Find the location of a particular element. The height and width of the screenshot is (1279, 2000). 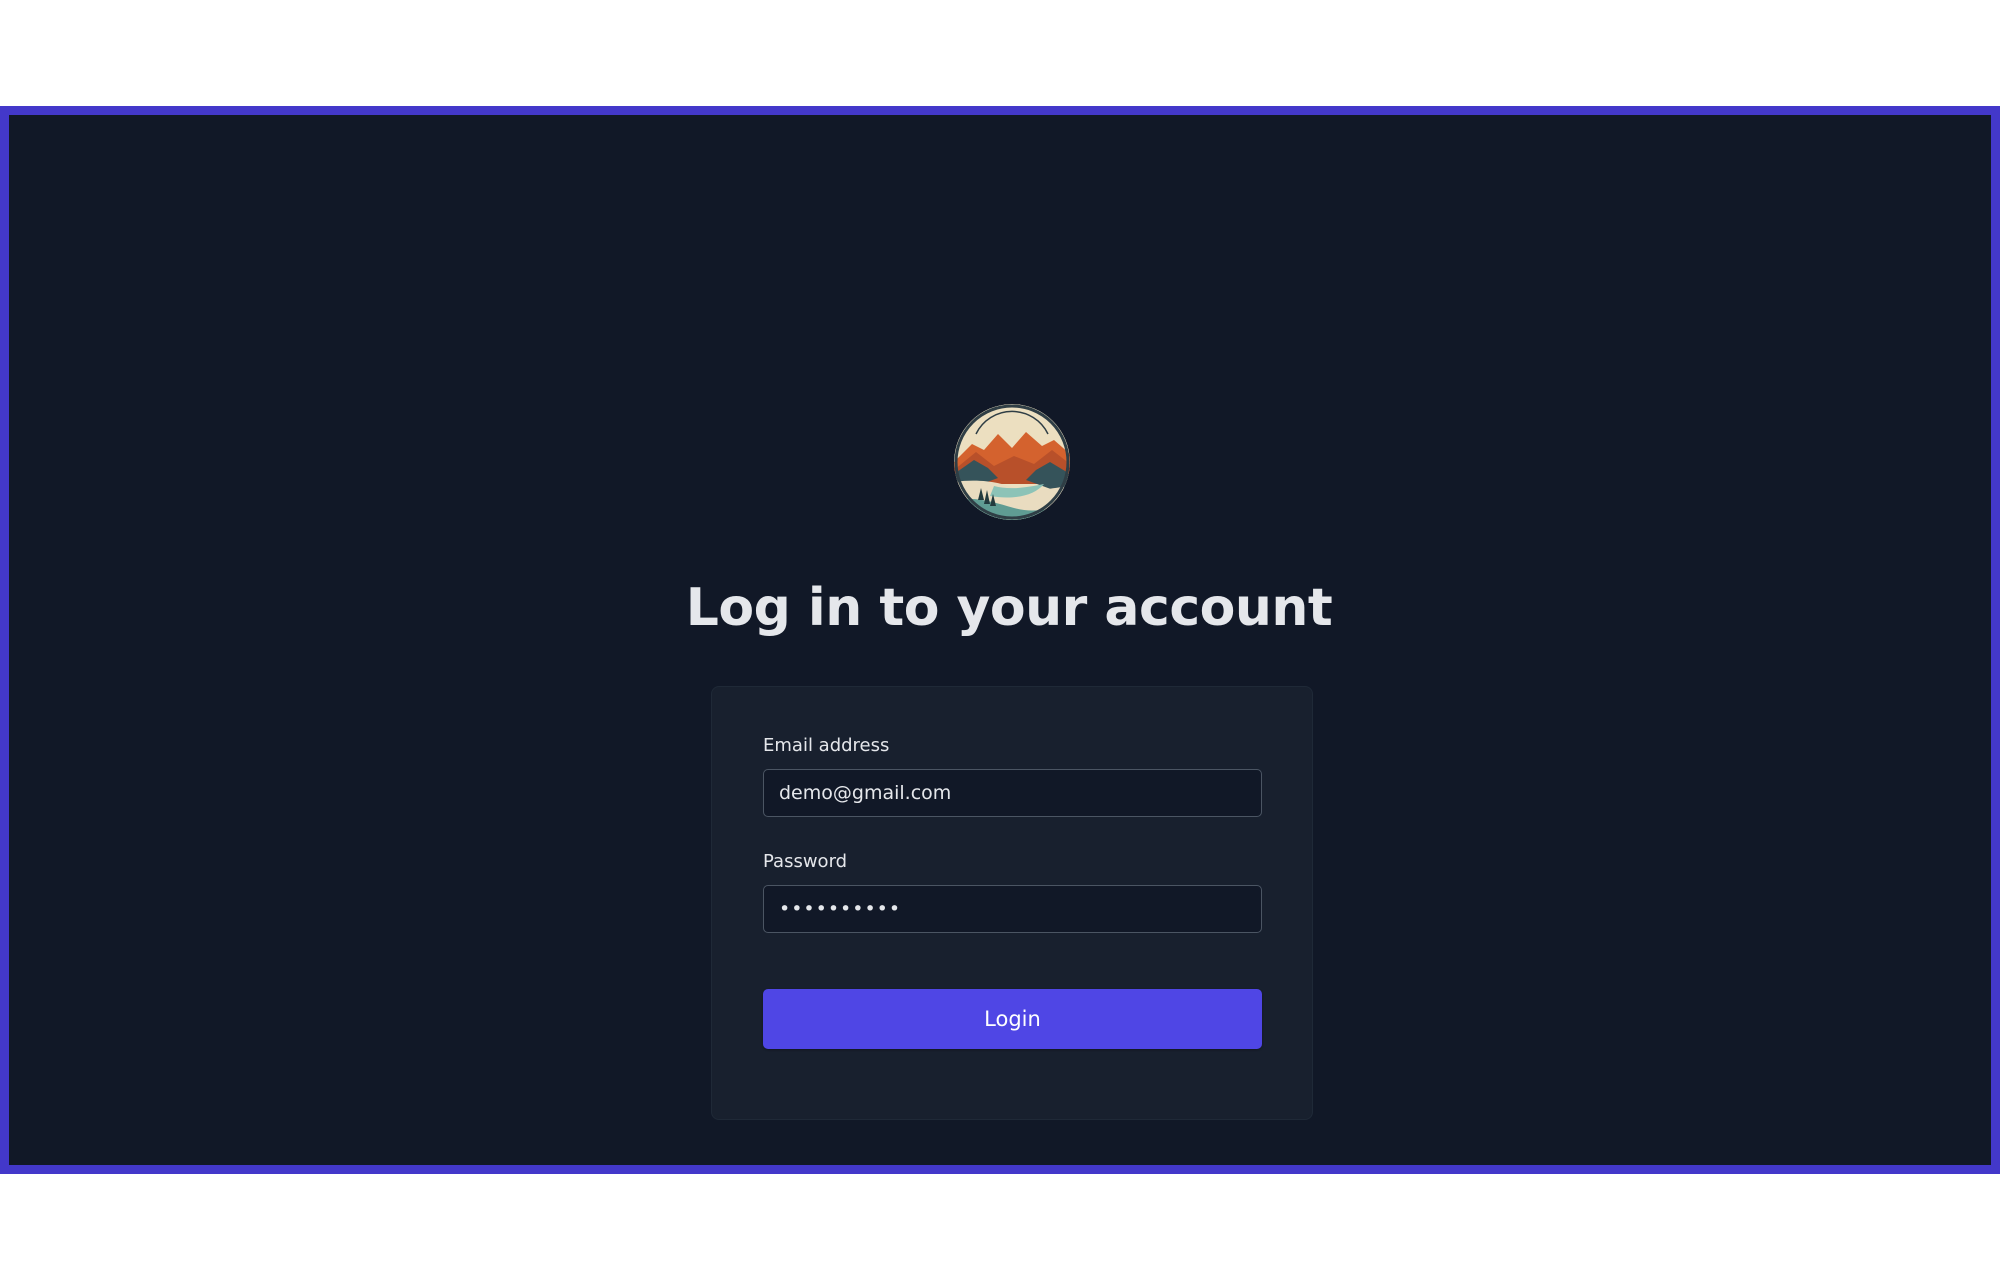

login-card: Email address Password Login is located at coordinates (1012, 903).